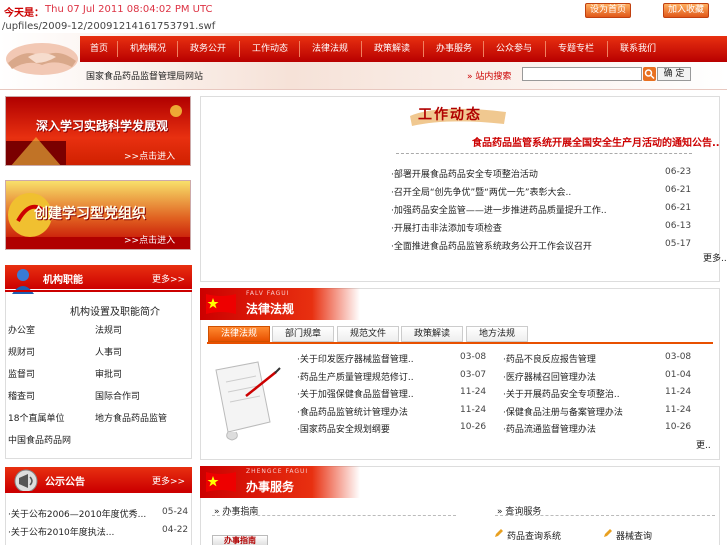  Describe the element at coordinates (21, 395) in the screenshot. I see `org-cell: 稽查司` at that location.